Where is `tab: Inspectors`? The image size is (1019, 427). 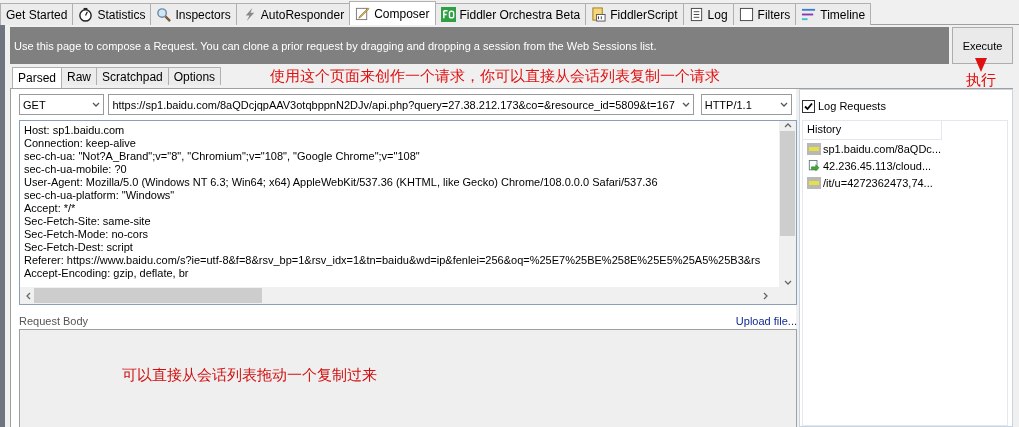
tab: Inspectors is located at coordinates (193, 14).